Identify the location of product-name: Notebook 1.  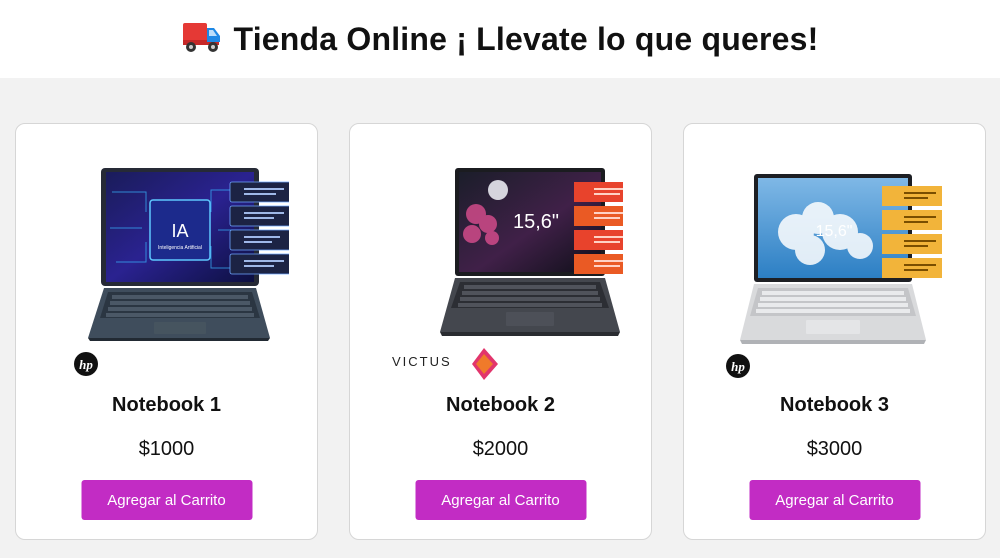
(166, 405).